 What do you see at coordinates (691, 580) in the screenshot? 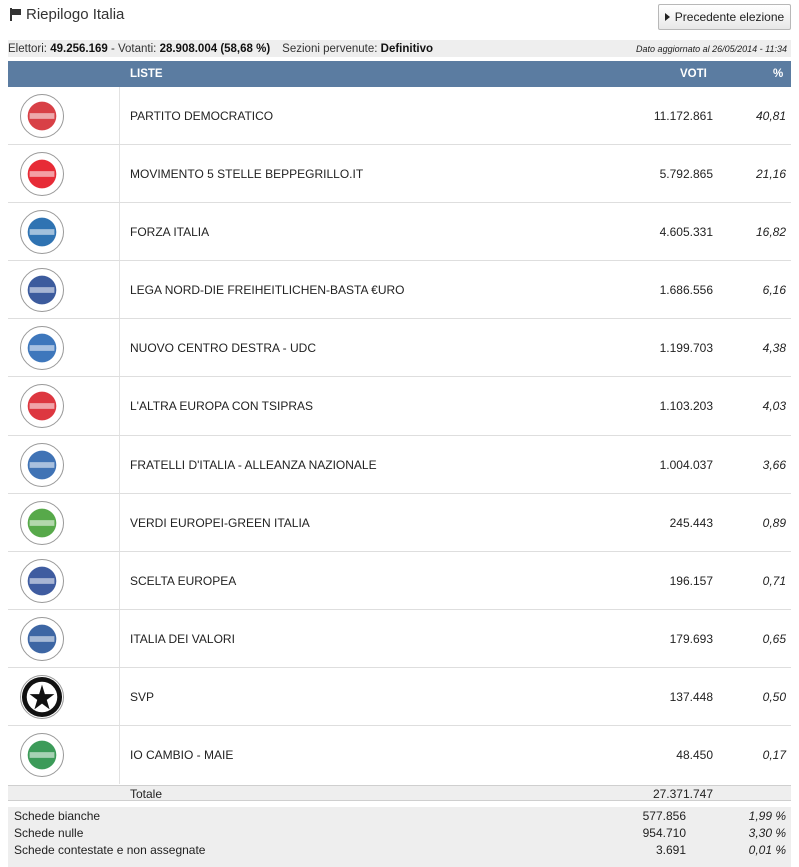
I see `party-votes: 196.157` at bounding box center [691, 580].